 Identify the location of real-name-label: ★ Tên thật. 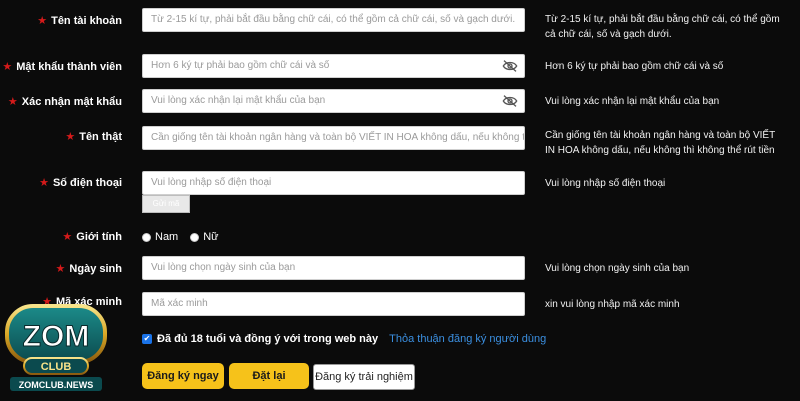
(93, 136).